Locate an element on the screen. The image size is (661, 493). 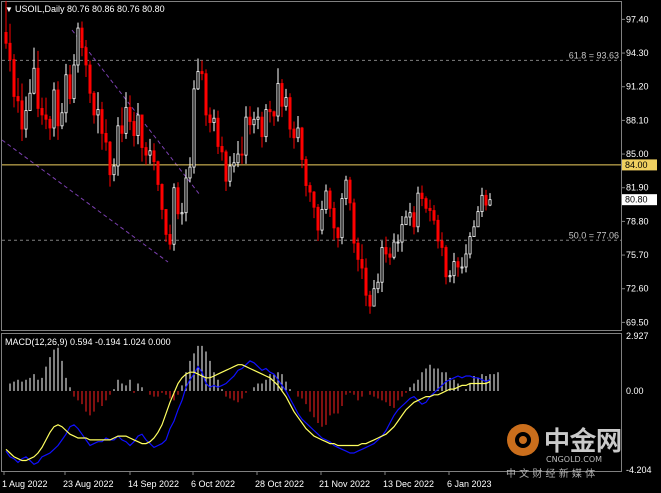
time-tick-label: 13 Dec 2022 is located at coordinates (408, 484).